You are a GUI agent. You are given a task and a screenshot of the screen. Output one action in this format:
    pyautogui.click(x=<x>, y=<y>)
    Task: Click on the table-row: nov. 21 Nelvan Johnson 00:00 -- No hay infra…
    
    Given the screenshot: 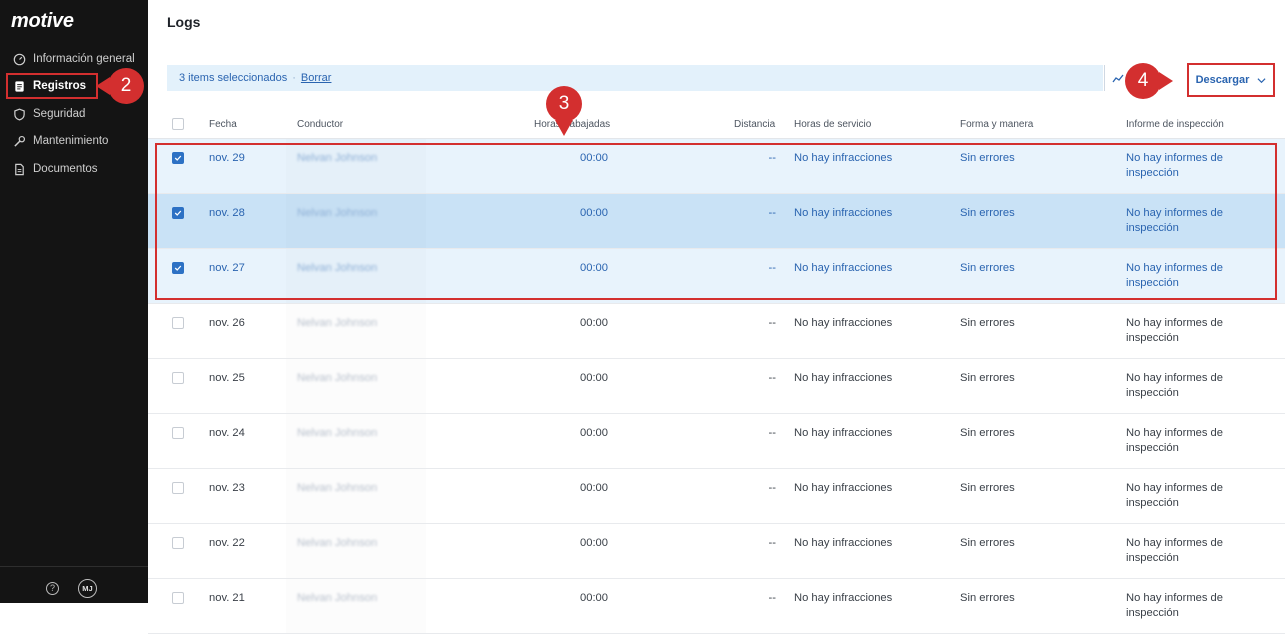 What is the action you would take?
    pyautogui.click(x=716, y=606)
    